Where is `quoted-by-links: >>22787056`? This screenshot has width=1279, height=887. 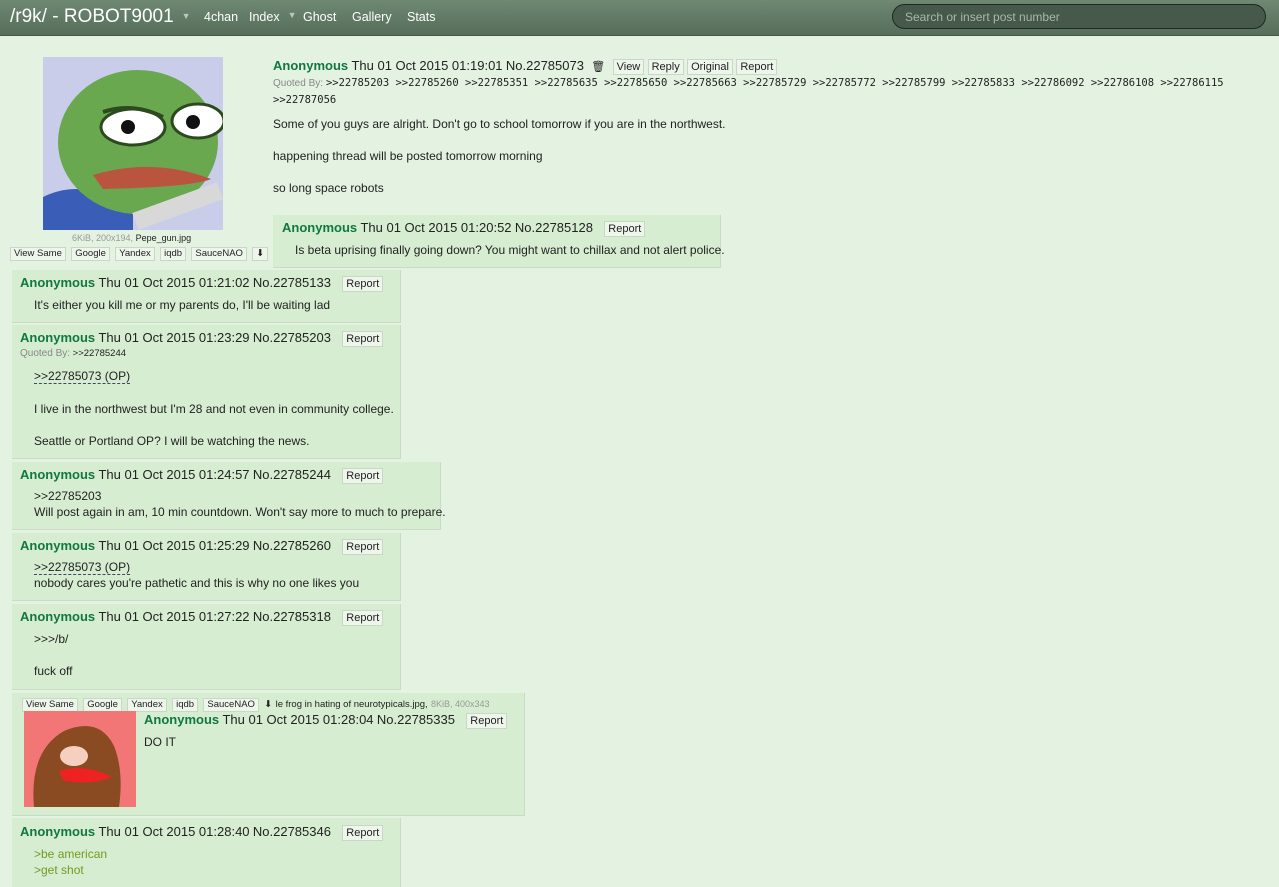
quoted-by-links: >>22787056 is located at coordinates (748, 100).